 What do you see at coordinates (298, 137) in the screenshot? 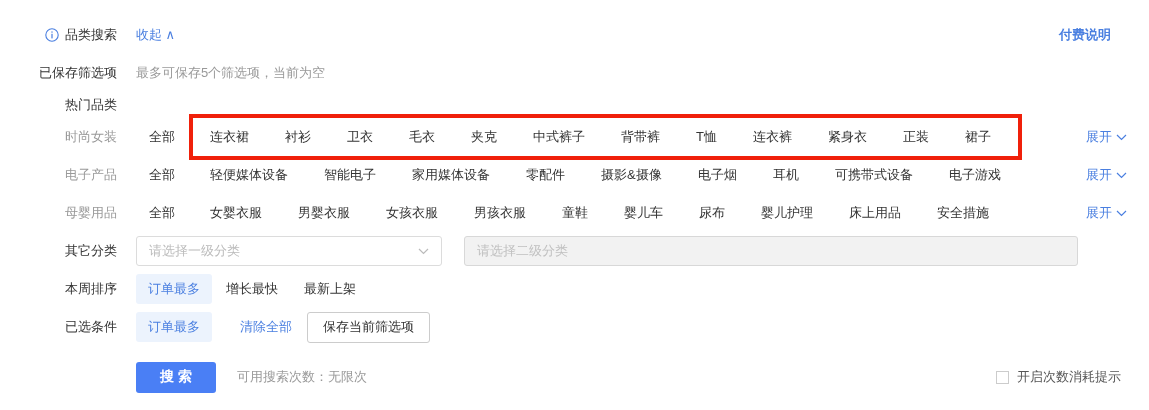
I see `category-option: 衬衫` at bounding box center [298, 137].